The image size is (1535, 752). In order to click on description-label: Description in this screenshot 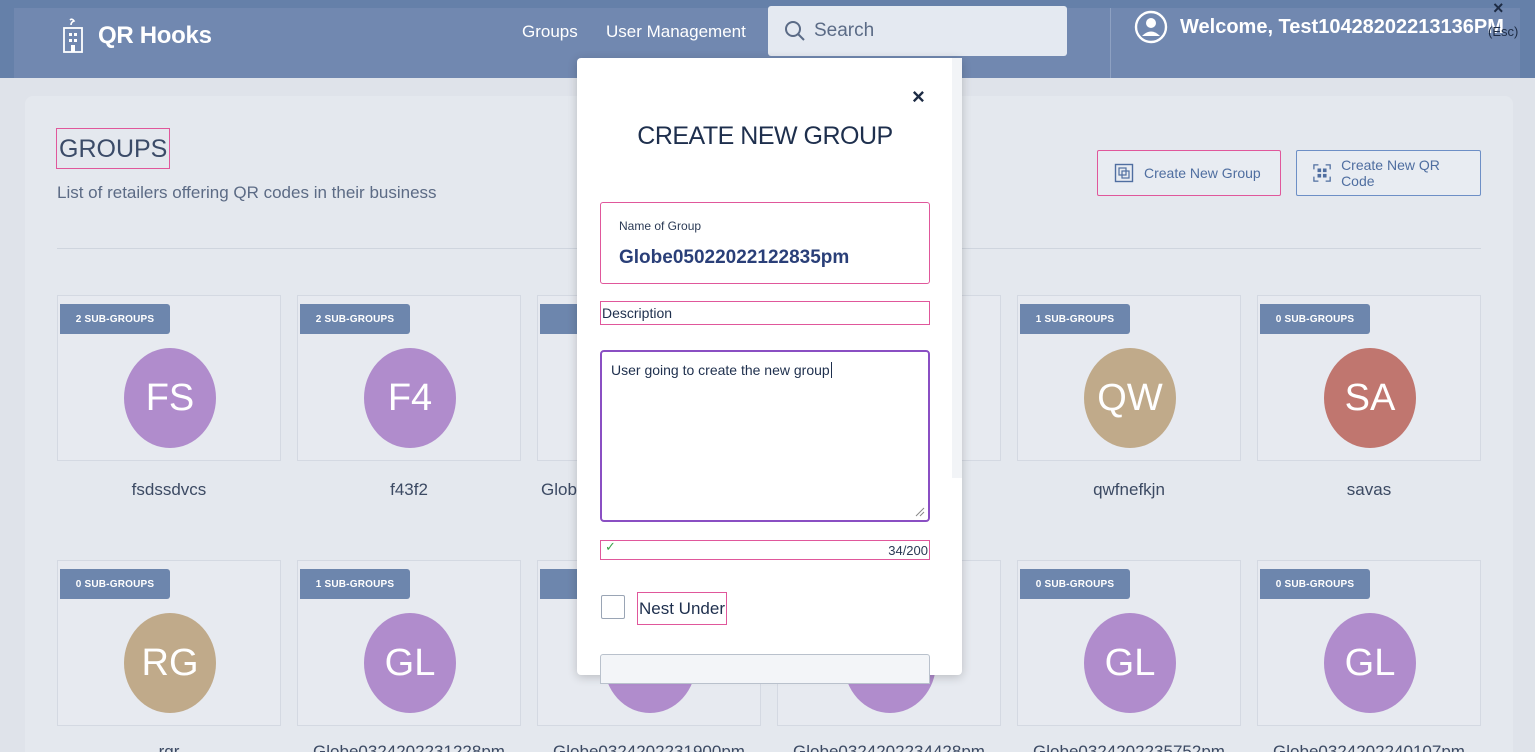, I will do `click(765, 313)`.